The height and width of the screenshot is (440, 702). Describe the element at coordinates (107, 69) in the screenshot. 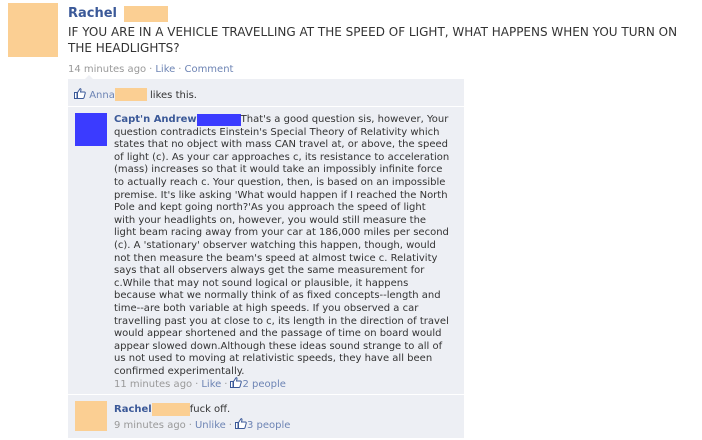

I see `post-time: 14 minutes ago` at that location.